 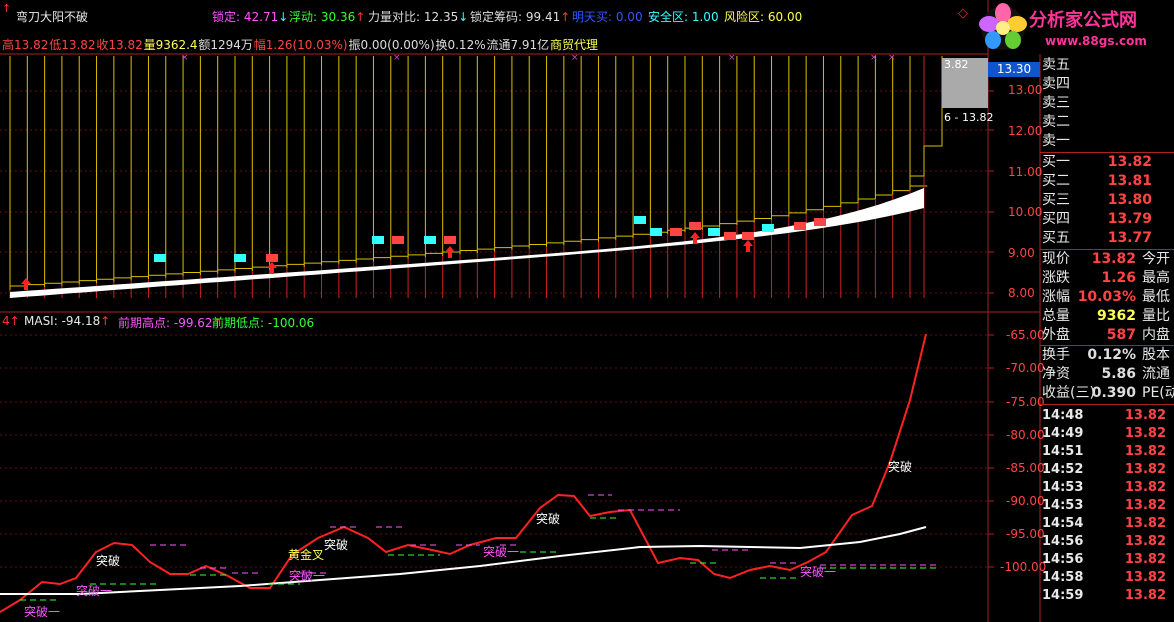 What do you see at coordinates (1063, 559) in the screenshot?
I see `tick-time: 14:56` at bounding box center [1063, 559].